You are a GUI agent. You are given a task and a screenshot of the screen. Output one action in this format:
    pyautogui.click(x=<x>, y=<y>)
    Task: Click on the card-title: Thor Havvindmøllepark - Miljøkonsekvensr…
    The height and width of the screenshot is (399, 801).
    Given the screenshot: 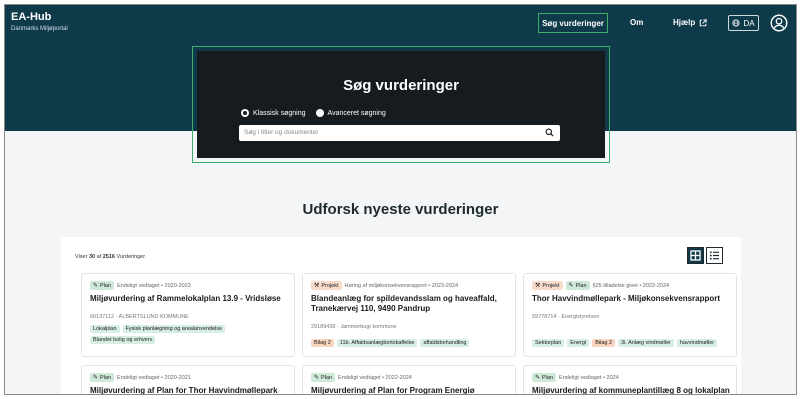 What is the action you would take?
    pyautogui.click(x=632, y=299)
    